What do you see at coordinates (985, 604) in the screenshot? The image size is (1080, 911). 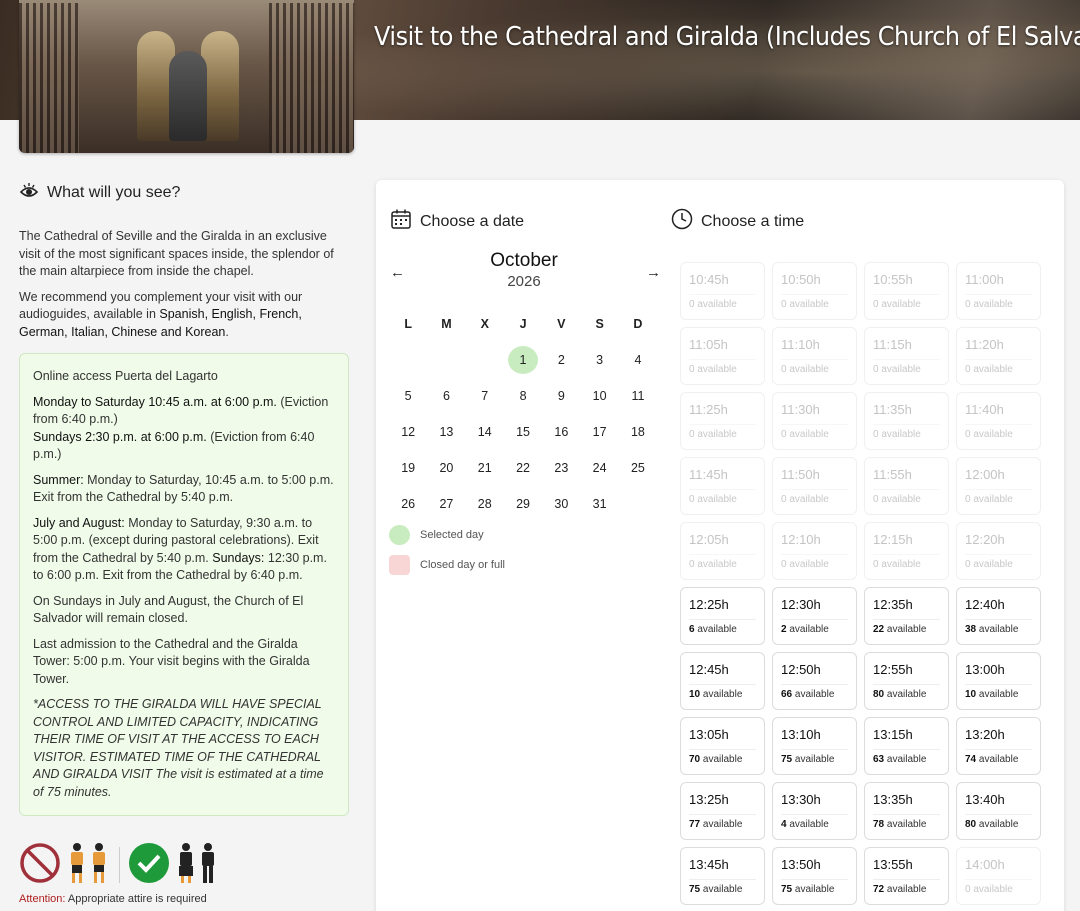 I see `slot-time: 12:40h` at bounding box center [985, 604].